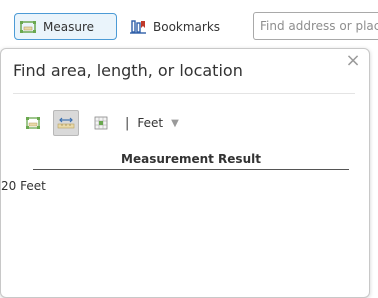  I want to click on result-divider, so click(191, 169).